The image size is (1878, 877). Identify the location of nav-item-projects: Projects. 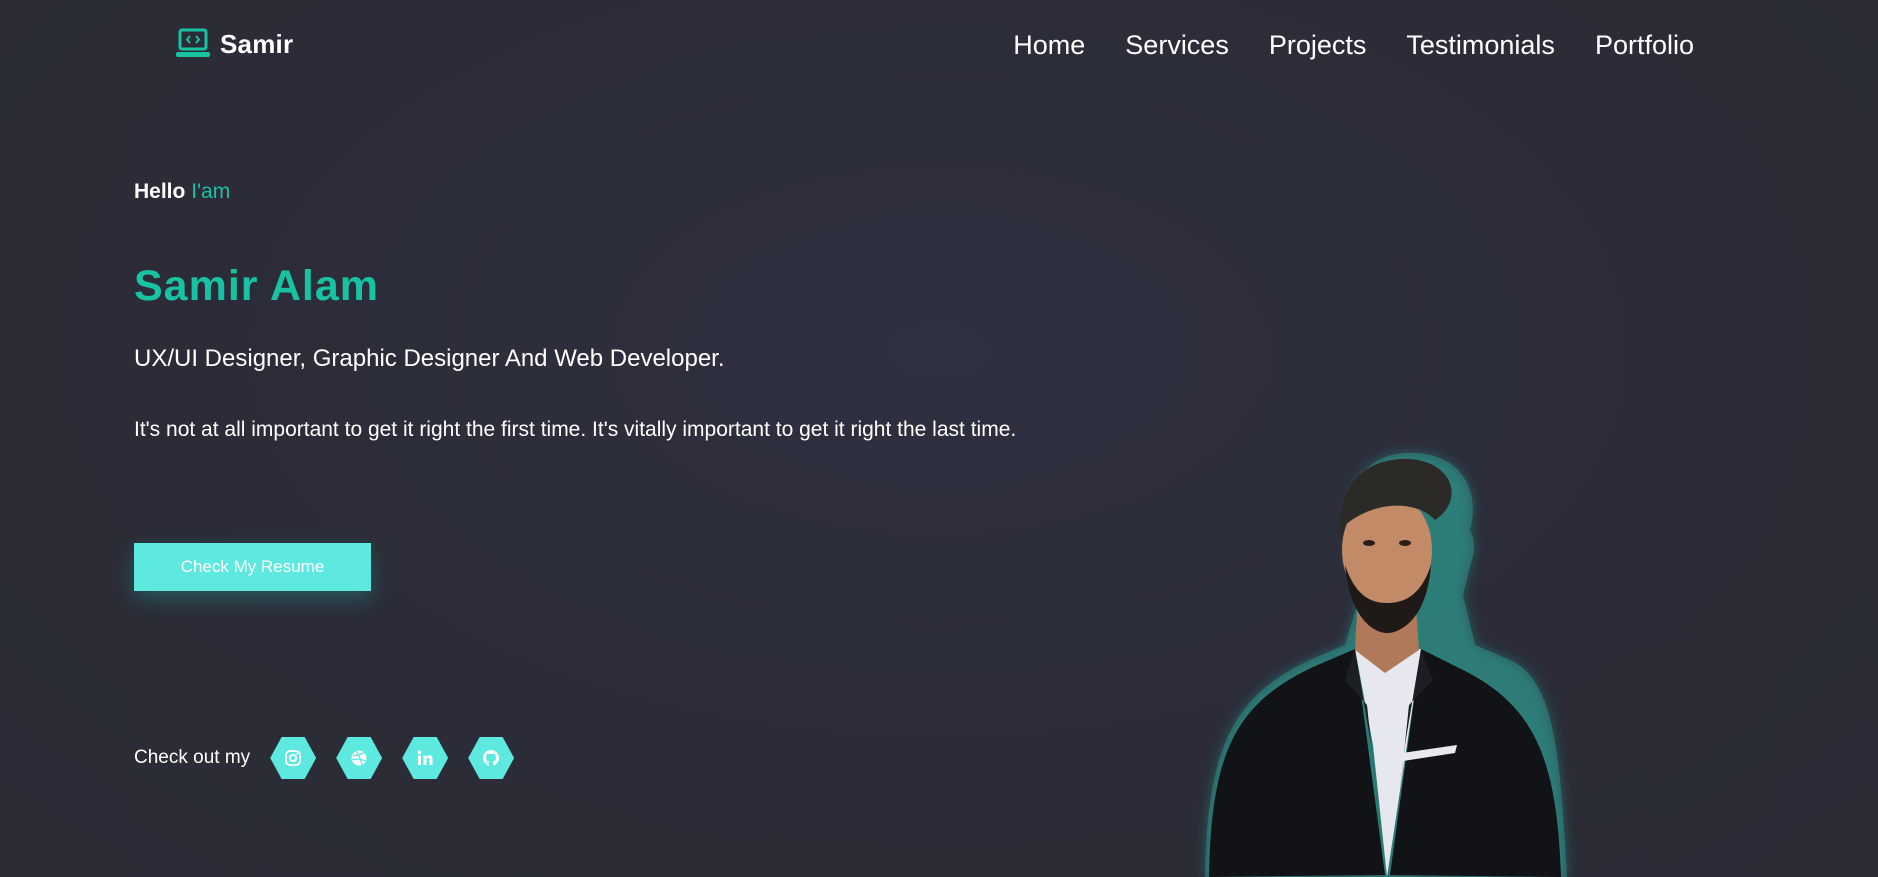
(1318, 45).